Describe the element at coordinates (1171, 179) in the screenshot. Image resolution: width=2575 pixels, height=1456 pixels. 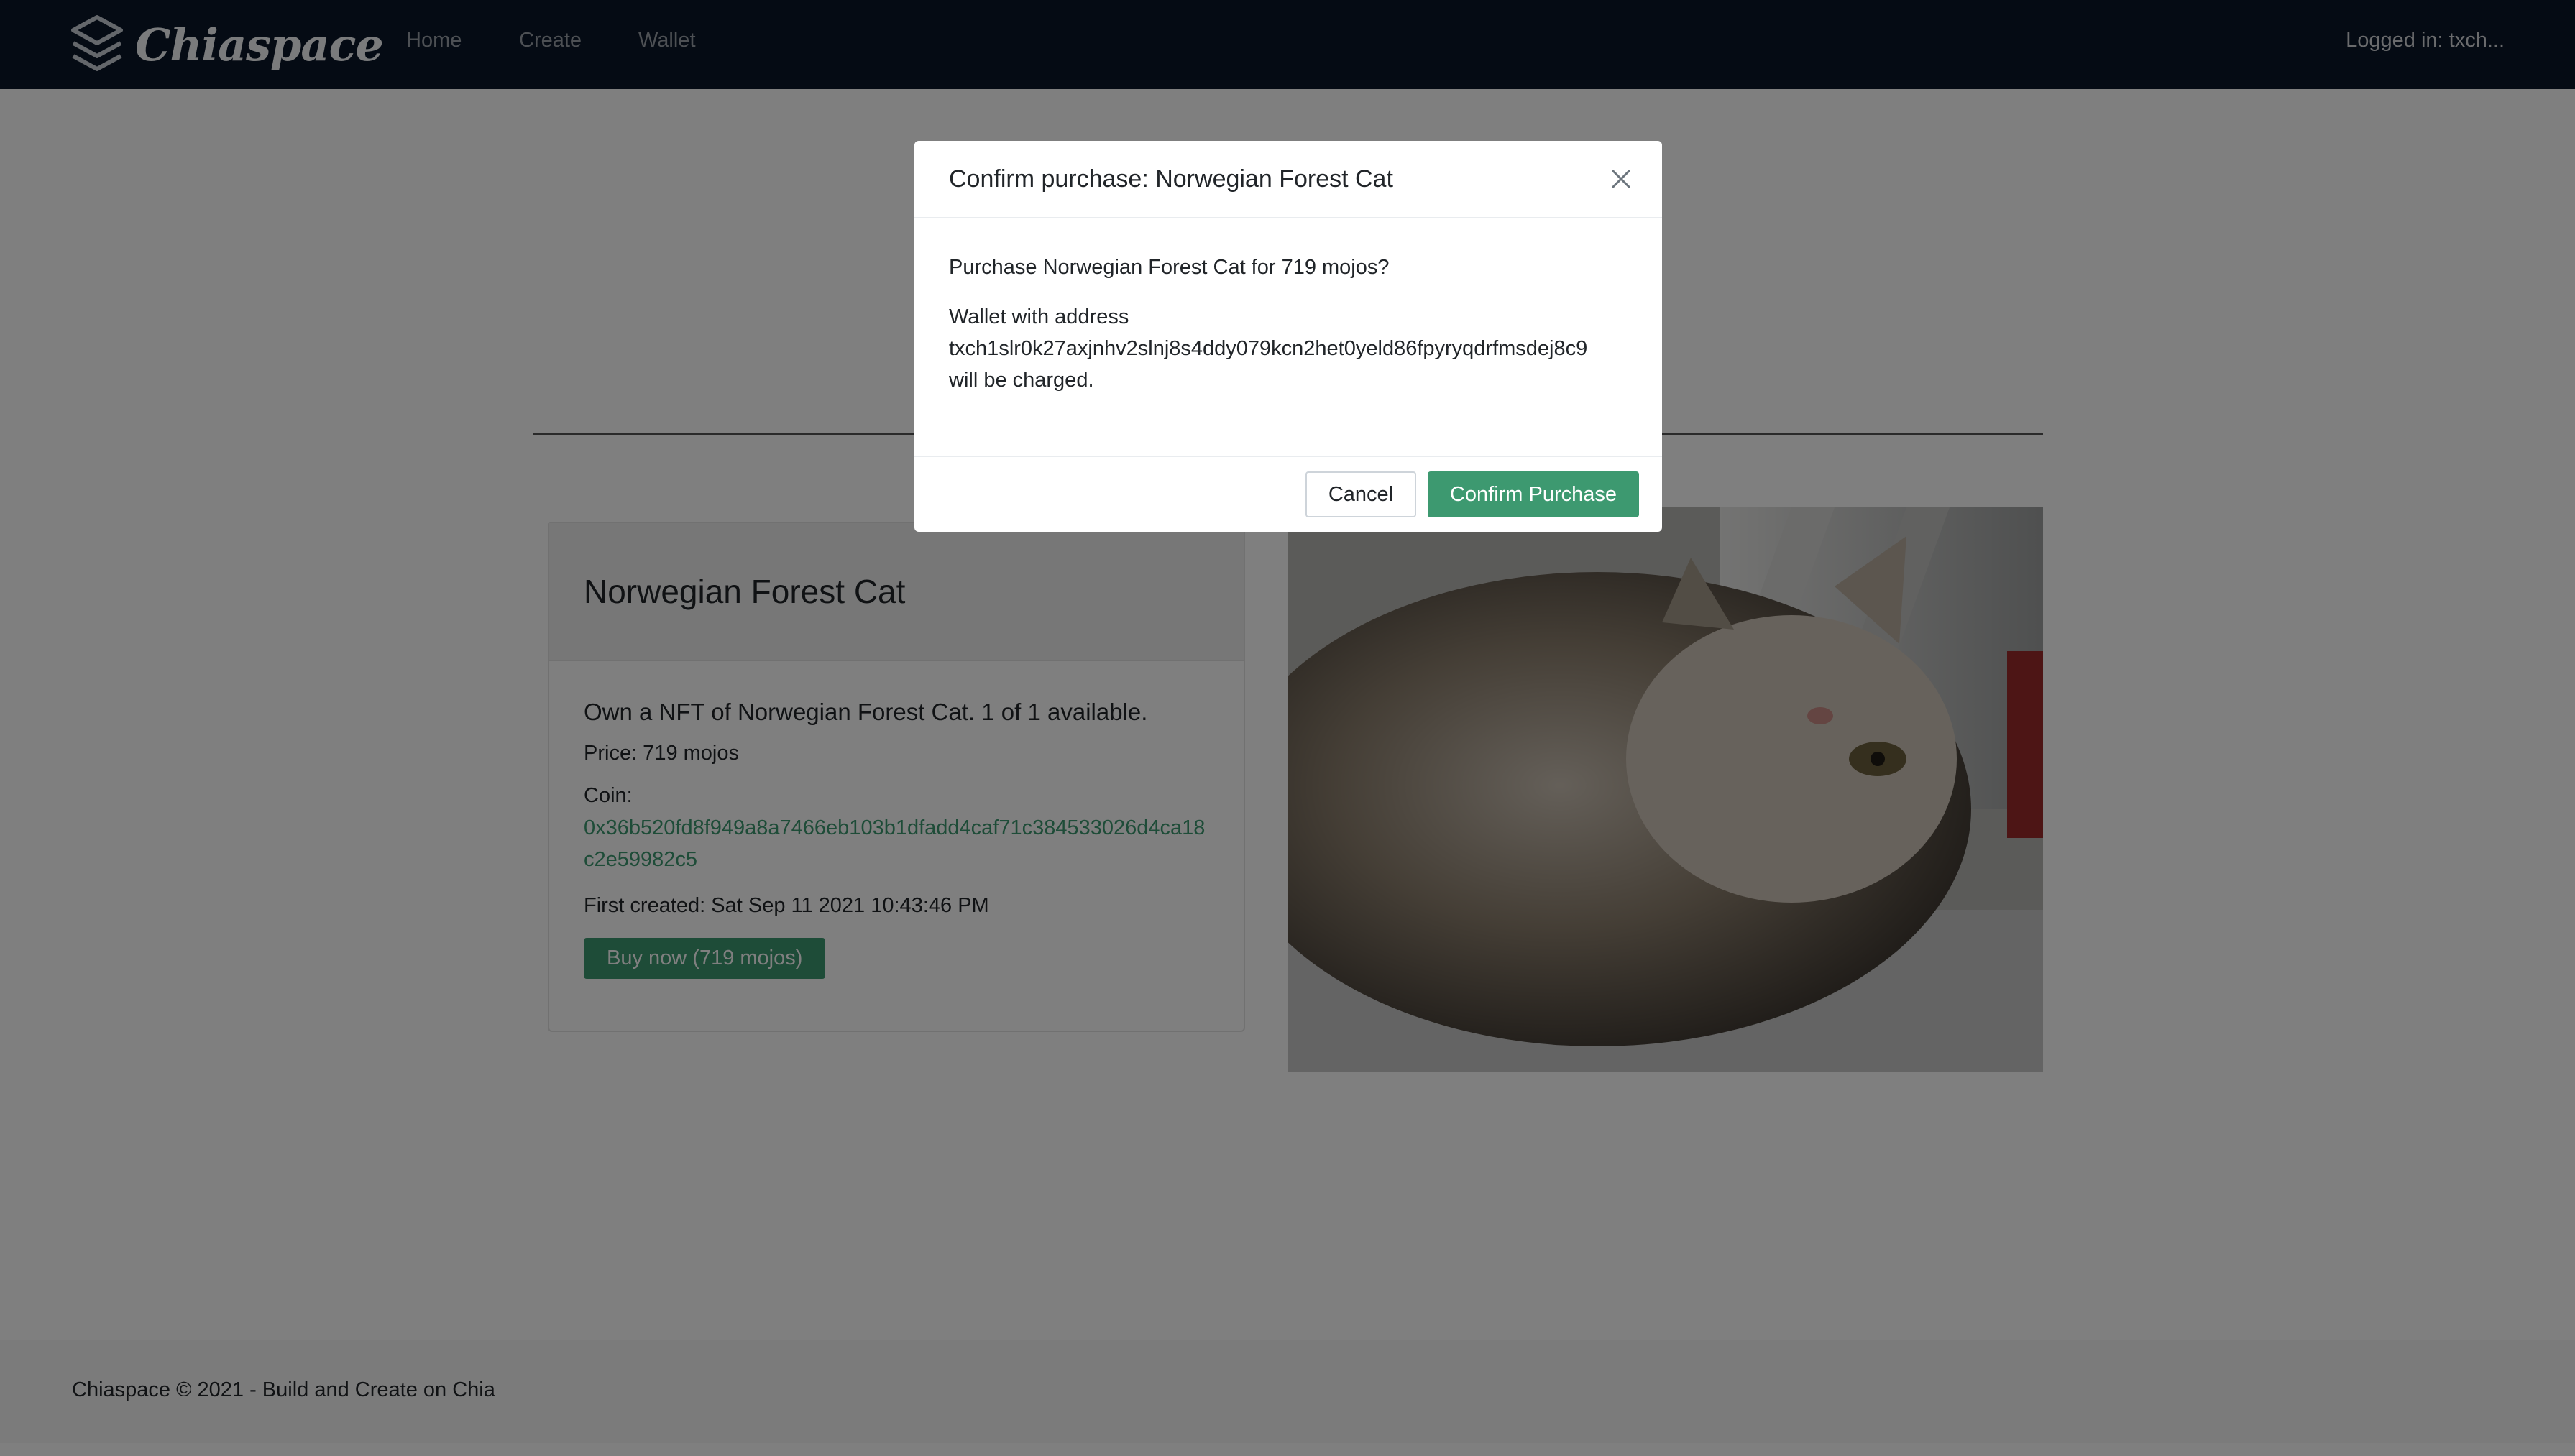
I see `modal-title: Confirm purchase: Norwegian Forest Cat` at that location.